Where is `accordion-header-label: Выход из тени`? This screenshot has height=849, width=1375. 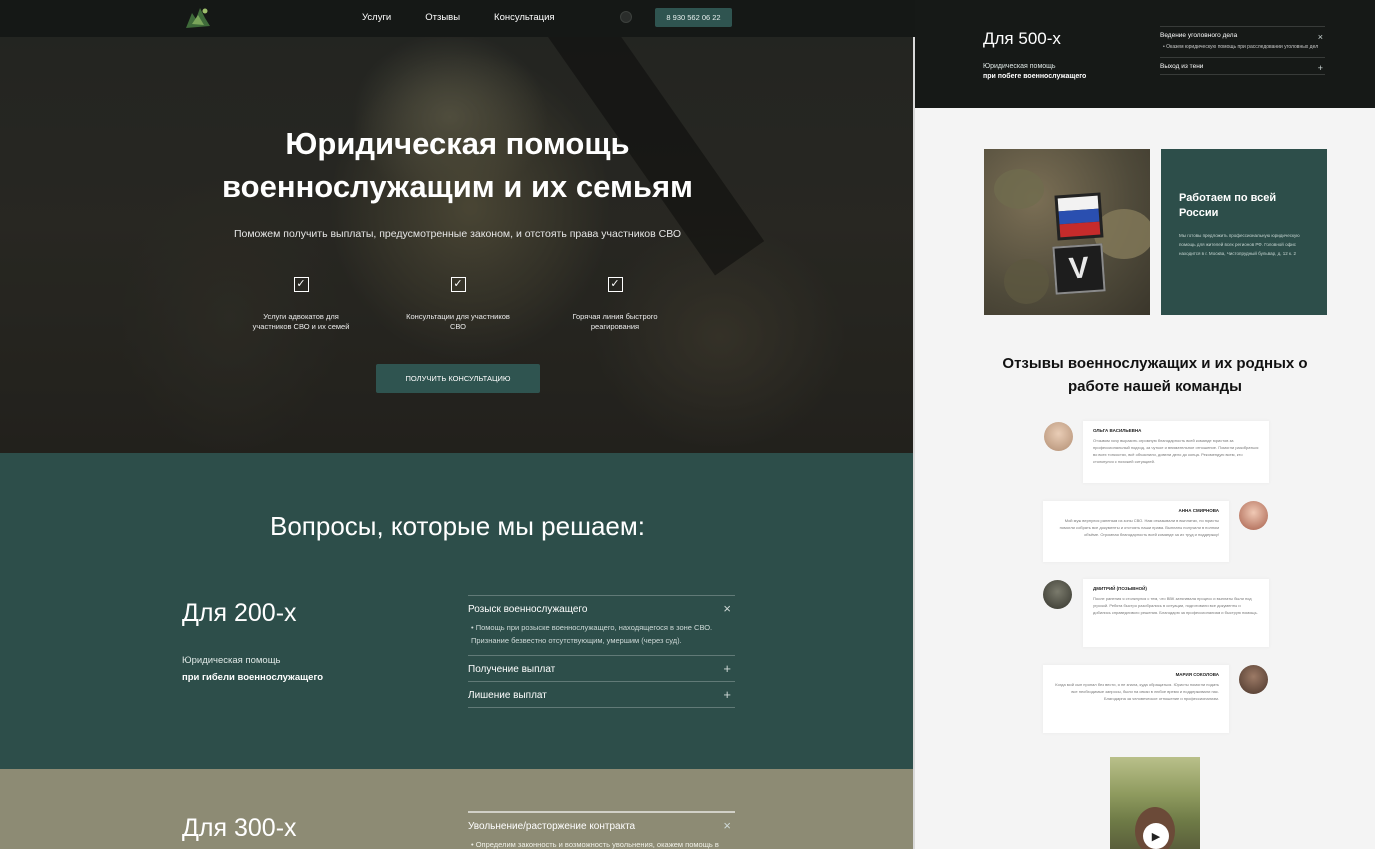
accordion-header-label: Выход из тени is located at coordinates (1182, 66).